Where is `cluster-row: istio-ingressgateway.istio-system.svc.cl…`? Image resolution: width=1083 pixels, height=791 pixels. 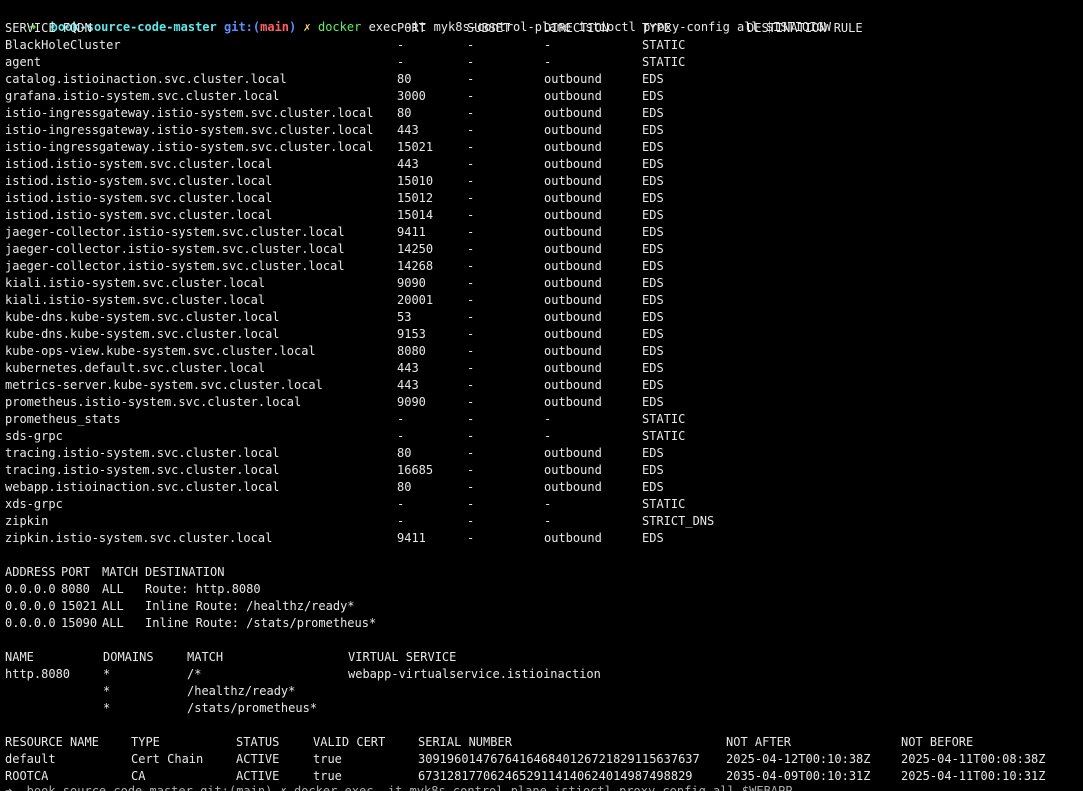 cluster-row: istio-ingressgateway.istio-system.svc.cl… is located at coordinates (542, 147).